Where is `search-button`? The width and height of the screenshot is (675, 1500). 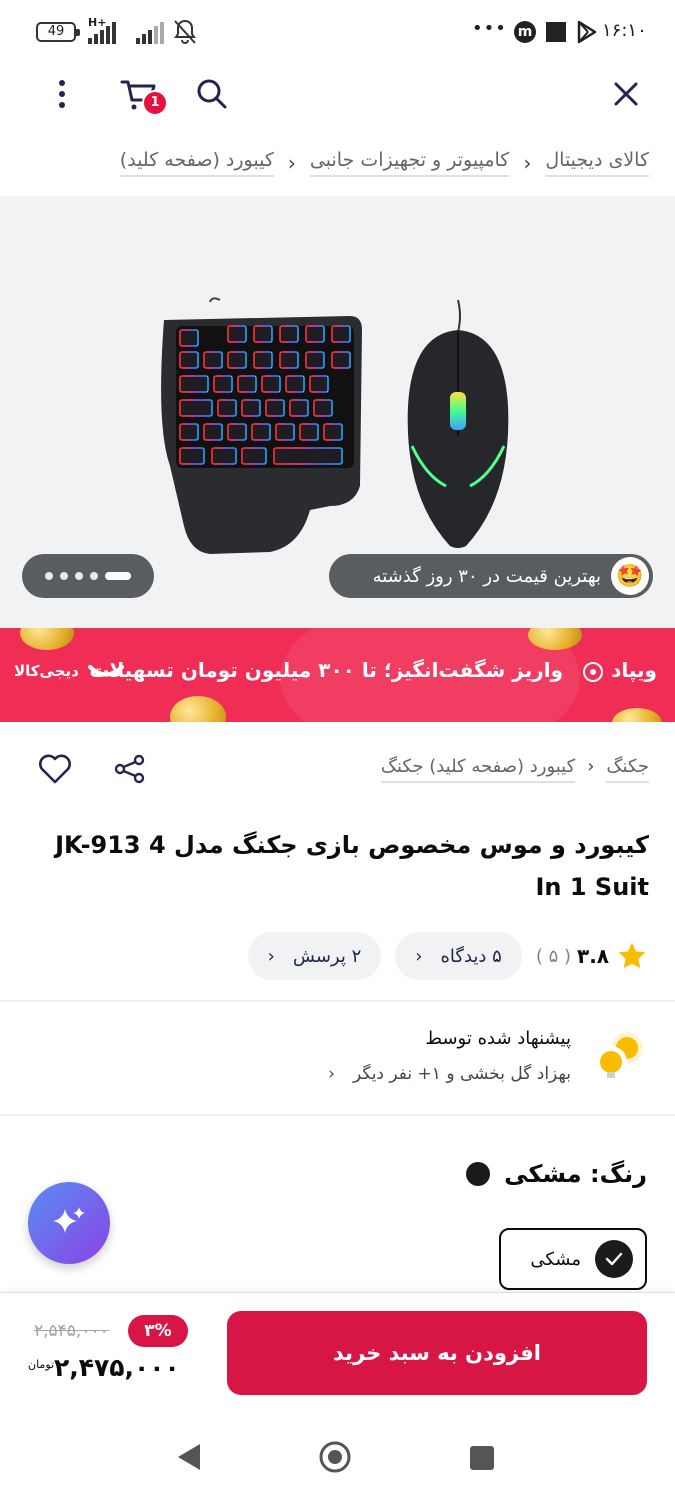 search-button is located at coordinates (212, 94).